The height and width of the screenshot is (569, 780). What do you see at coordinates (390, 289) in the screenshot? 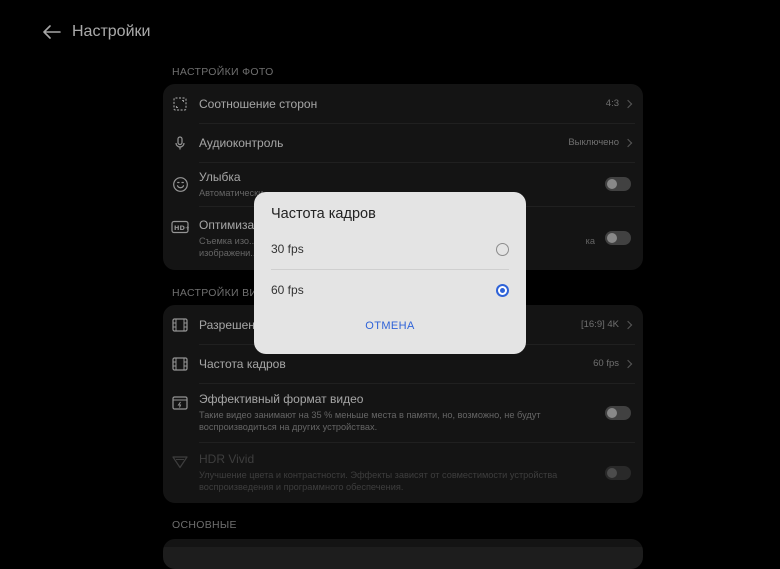
I see `option-60fps: 60 fps` at bounding box center [390, 289].